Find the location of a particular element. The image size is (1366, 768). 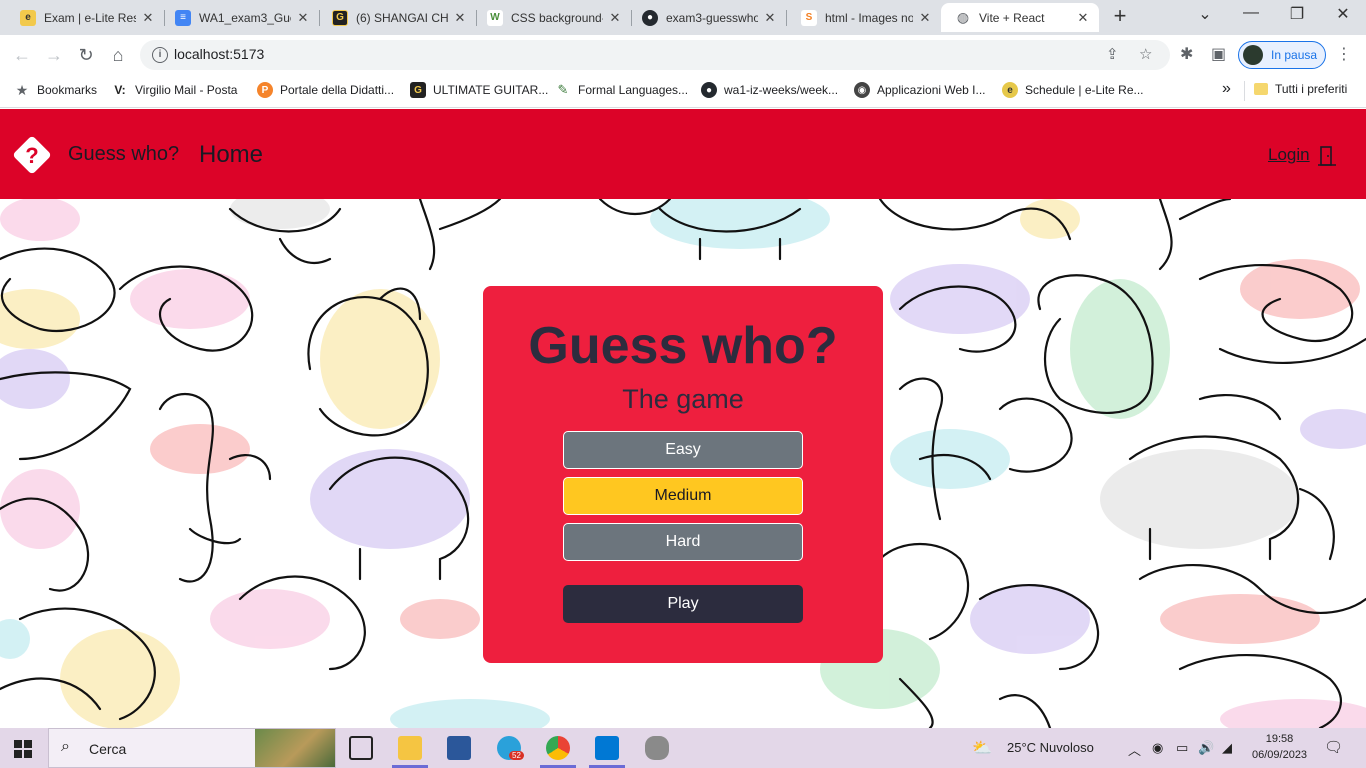

side-panel-icon: ▣ is located at coordinates (1218, 54).